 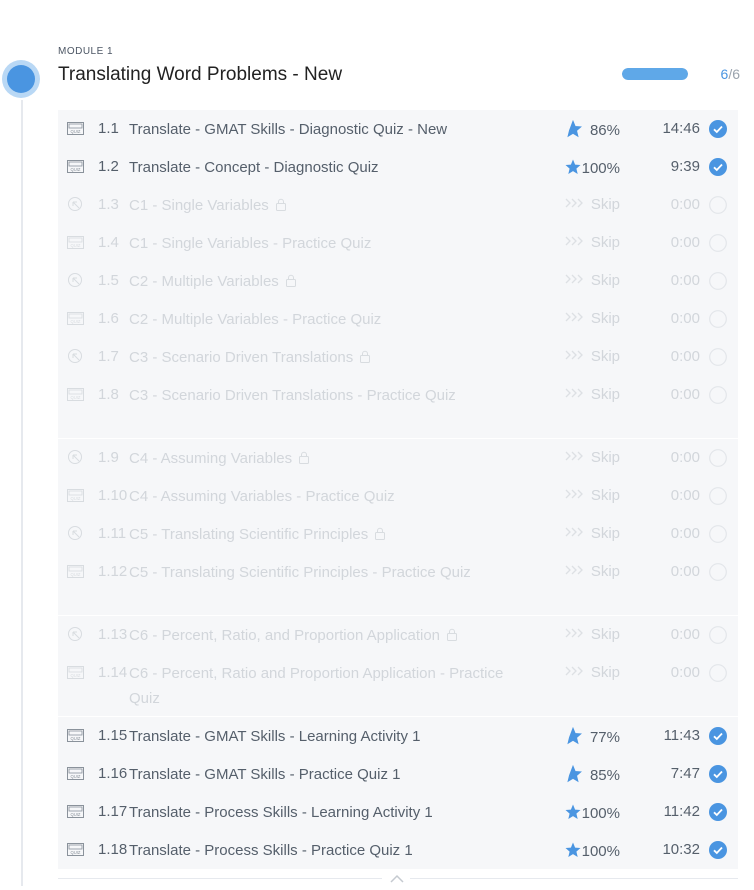 I want to click on item-title: C4 - Assuming Variables, so click(x=329, y=458).